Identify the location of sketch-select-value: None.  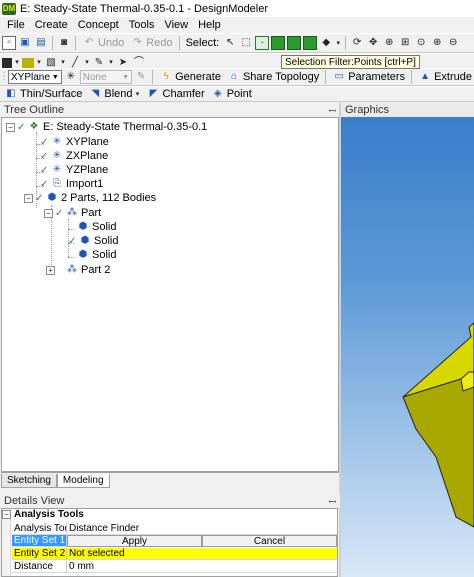
(94, 77).